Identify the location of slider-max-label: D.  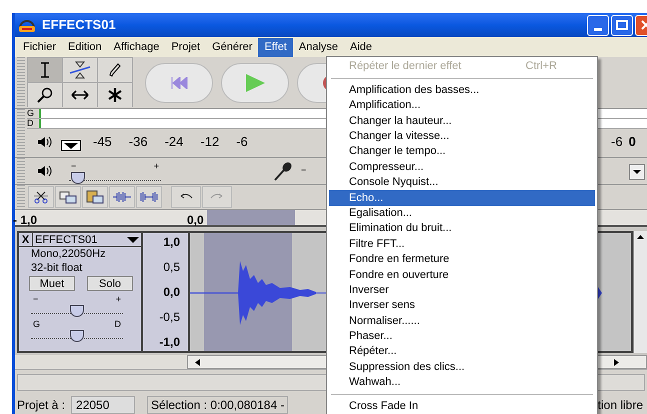
(117, 324).